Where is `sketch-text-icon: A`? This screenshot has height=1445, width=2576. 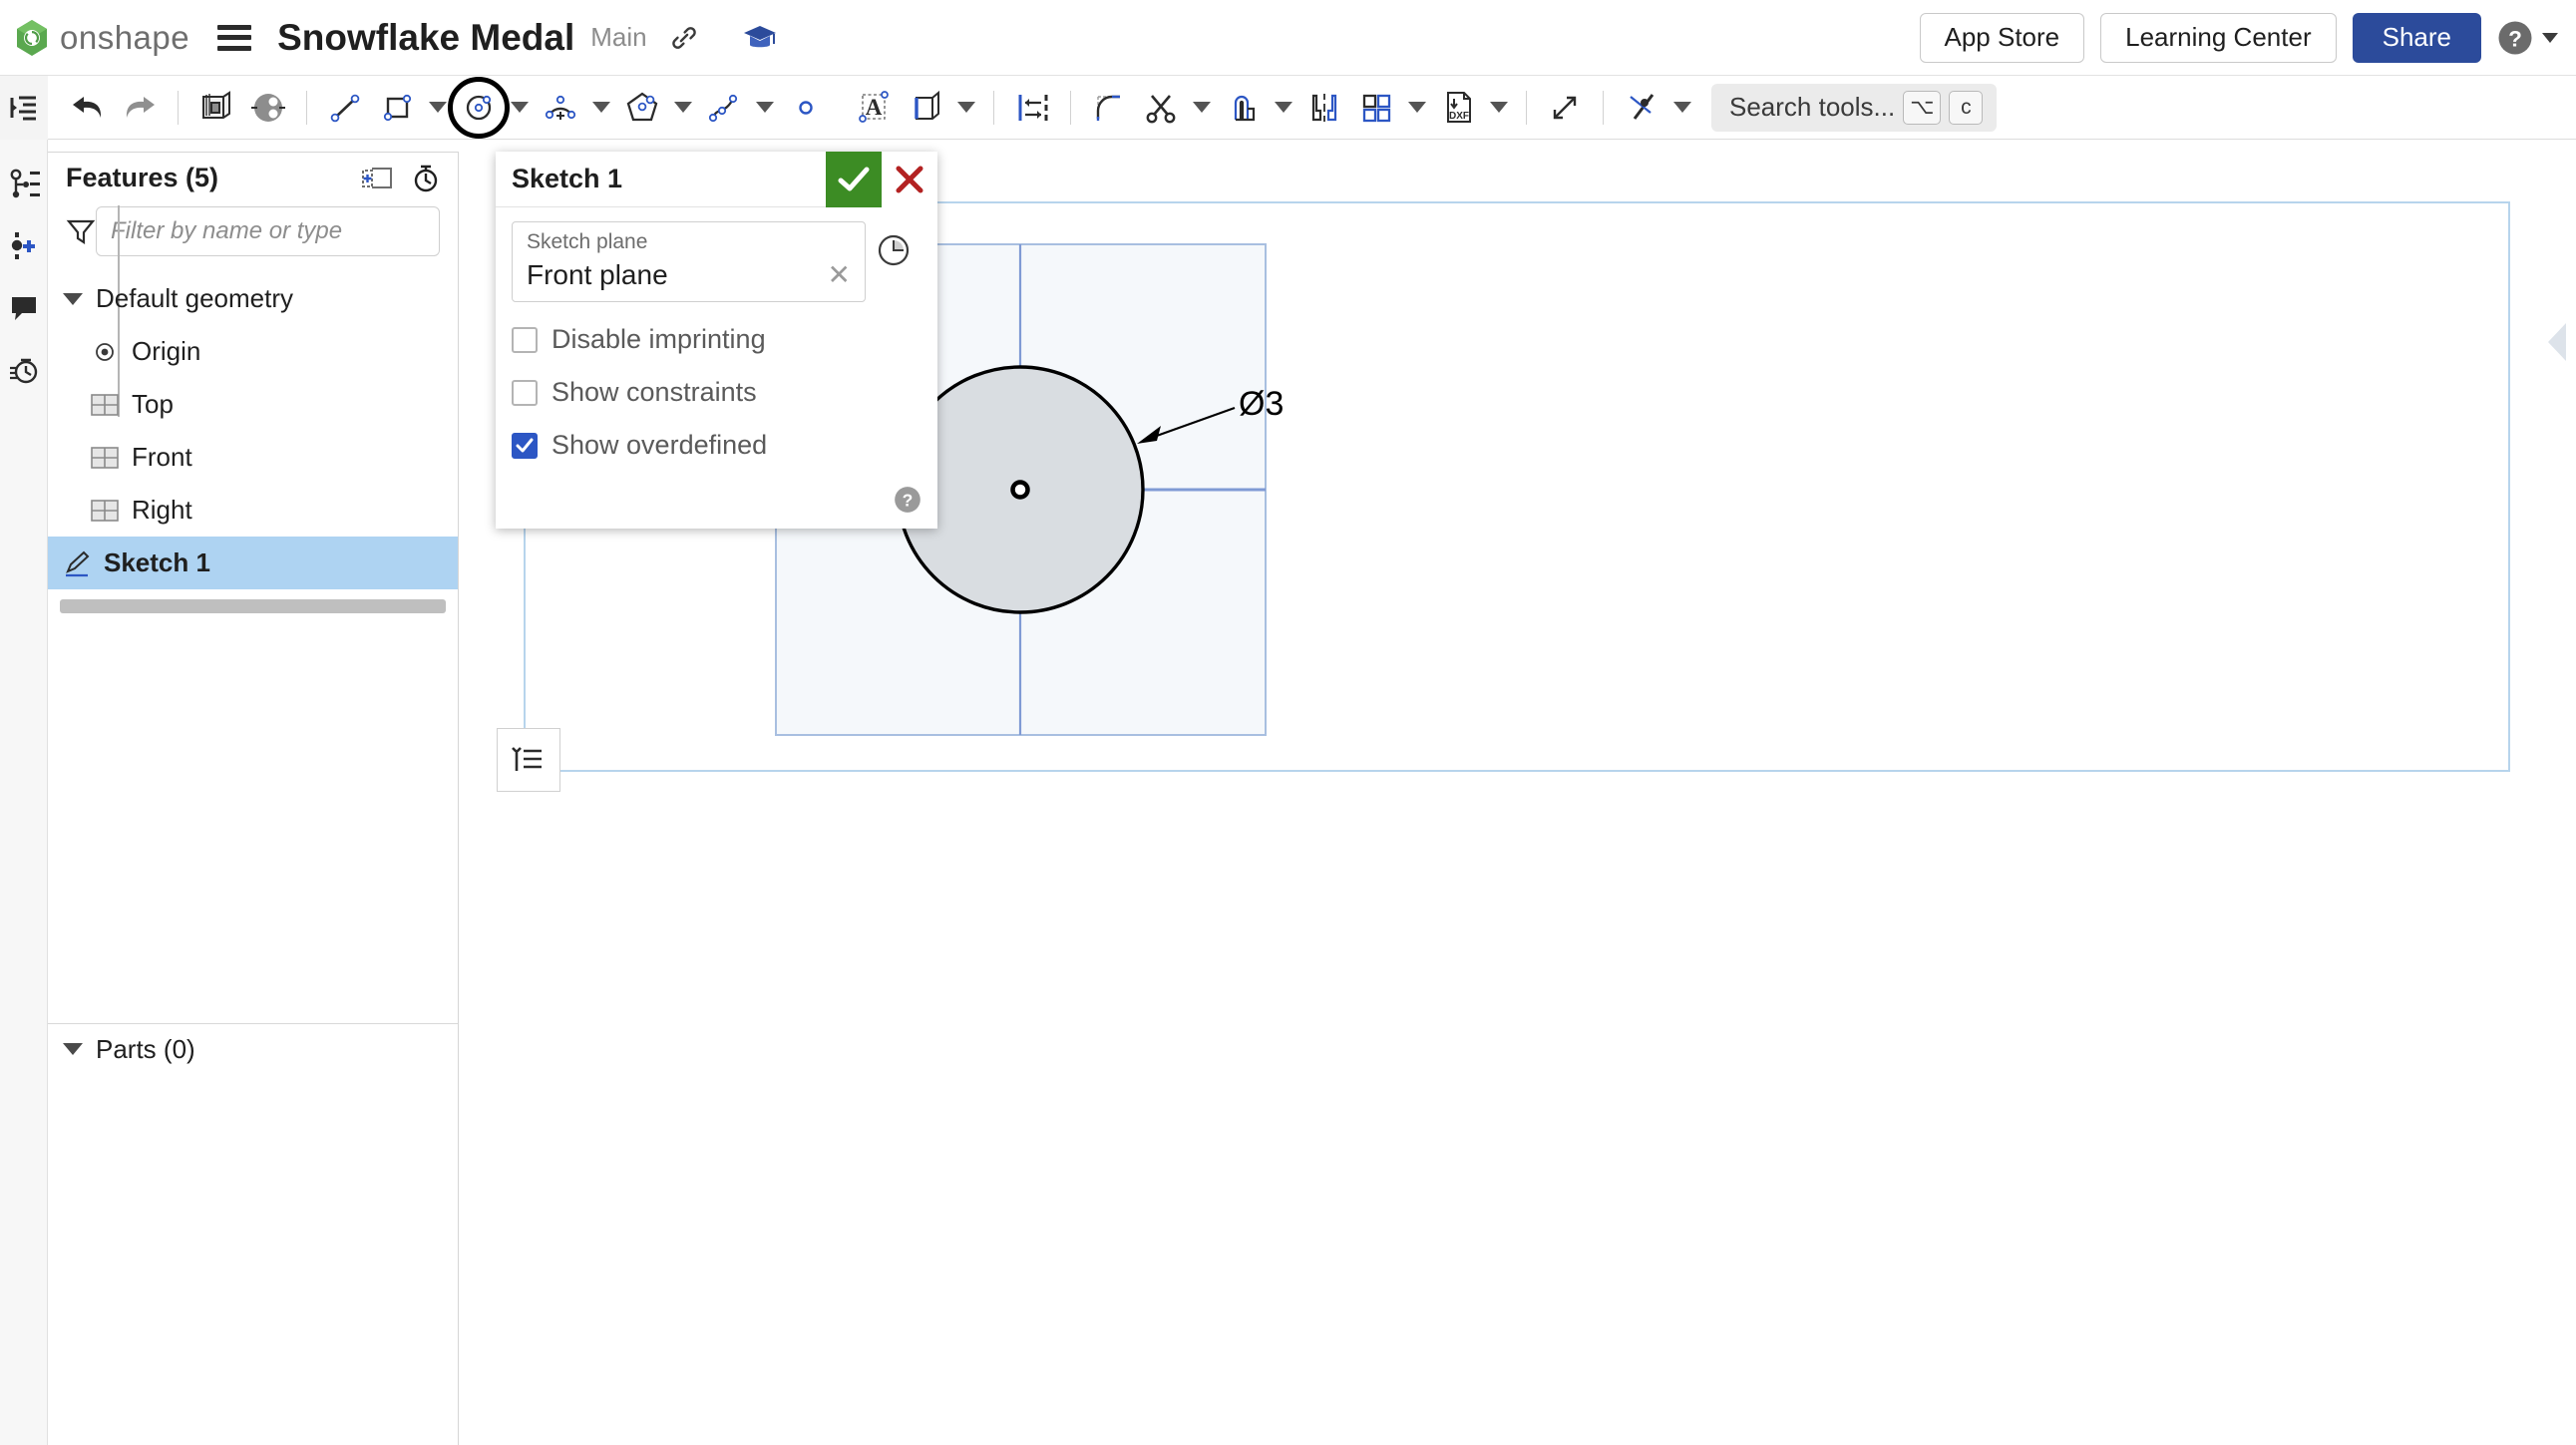 sketch-text-icon: A is located at coordinates (874, 108).